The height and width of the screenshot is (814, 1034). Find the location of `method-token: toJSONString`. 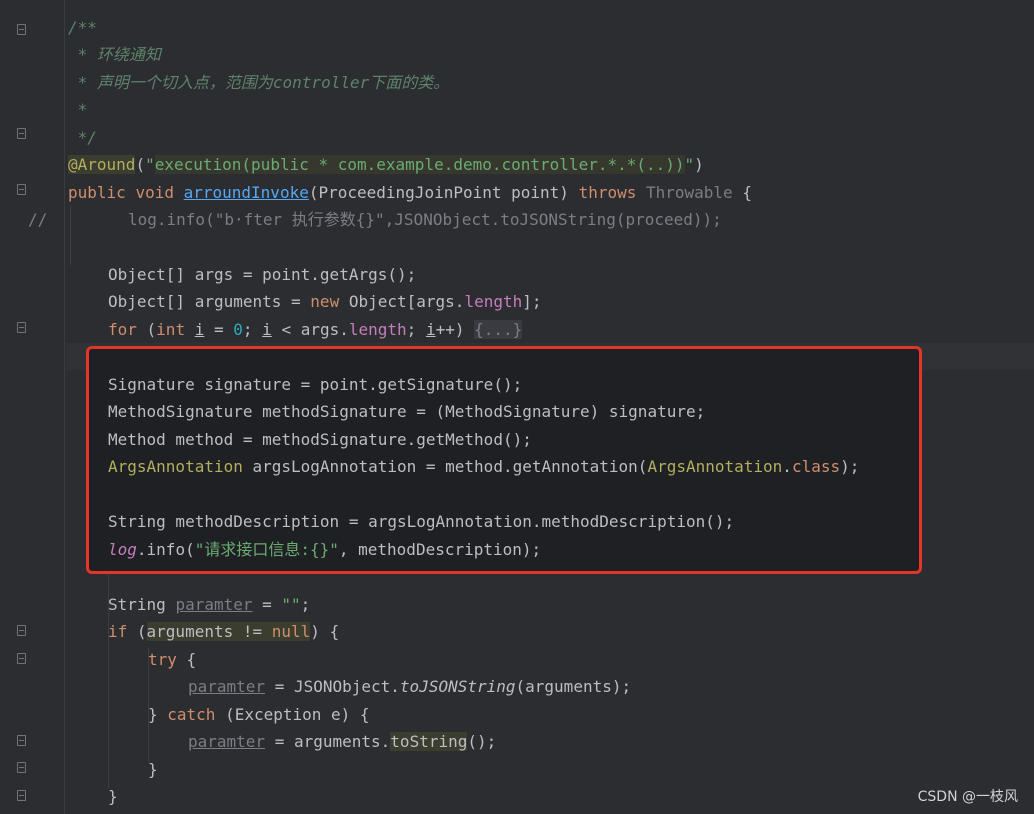

method-token: toJSONString is located at coordinates (457, 686).